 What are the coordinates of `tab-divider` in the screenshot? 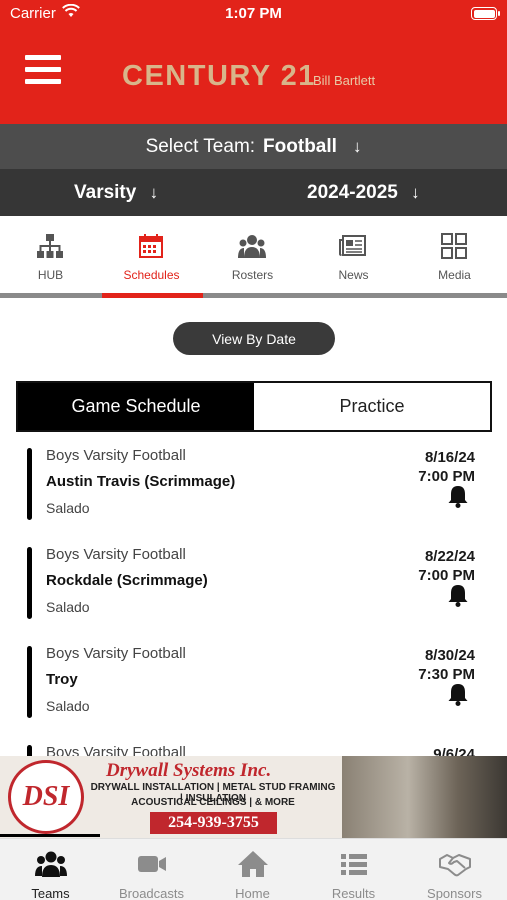 It's located at (253, 295).